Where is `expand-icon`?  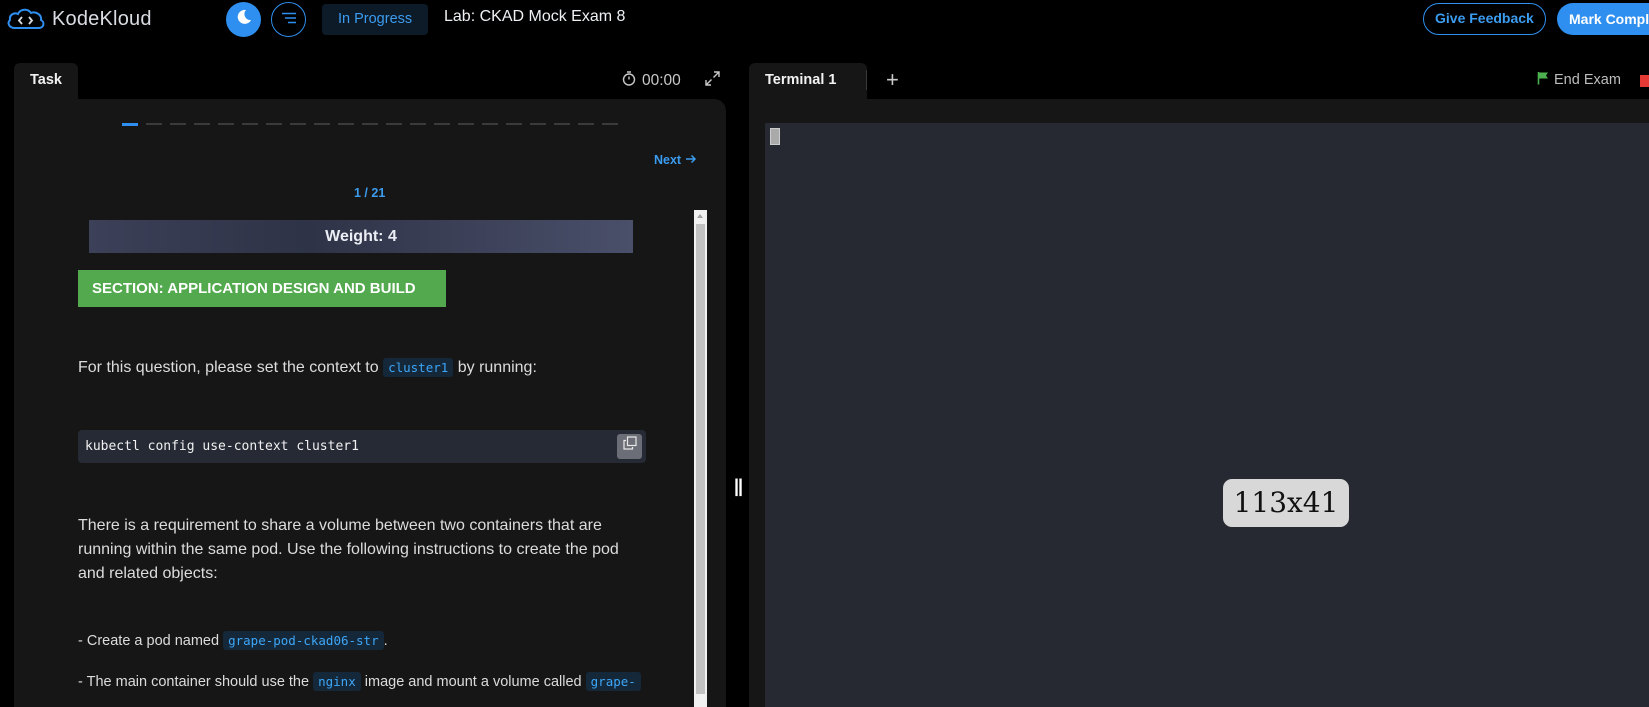 expand-icon is located at coordinates (712, 80).